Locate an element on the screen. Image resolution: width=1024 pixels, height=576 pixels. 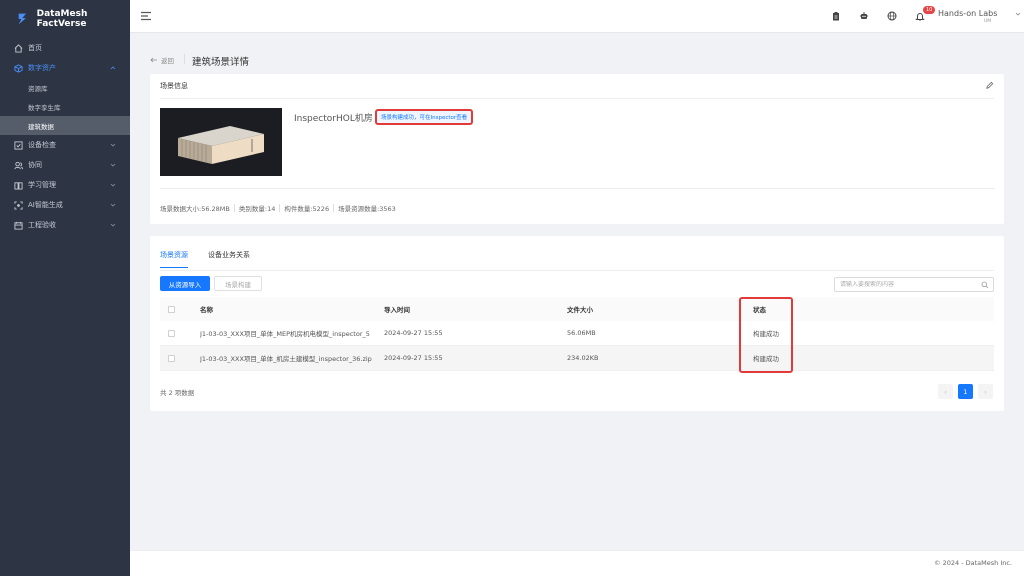
stat-category-count: 类别数量:14 is located at coordinates (257, 209).